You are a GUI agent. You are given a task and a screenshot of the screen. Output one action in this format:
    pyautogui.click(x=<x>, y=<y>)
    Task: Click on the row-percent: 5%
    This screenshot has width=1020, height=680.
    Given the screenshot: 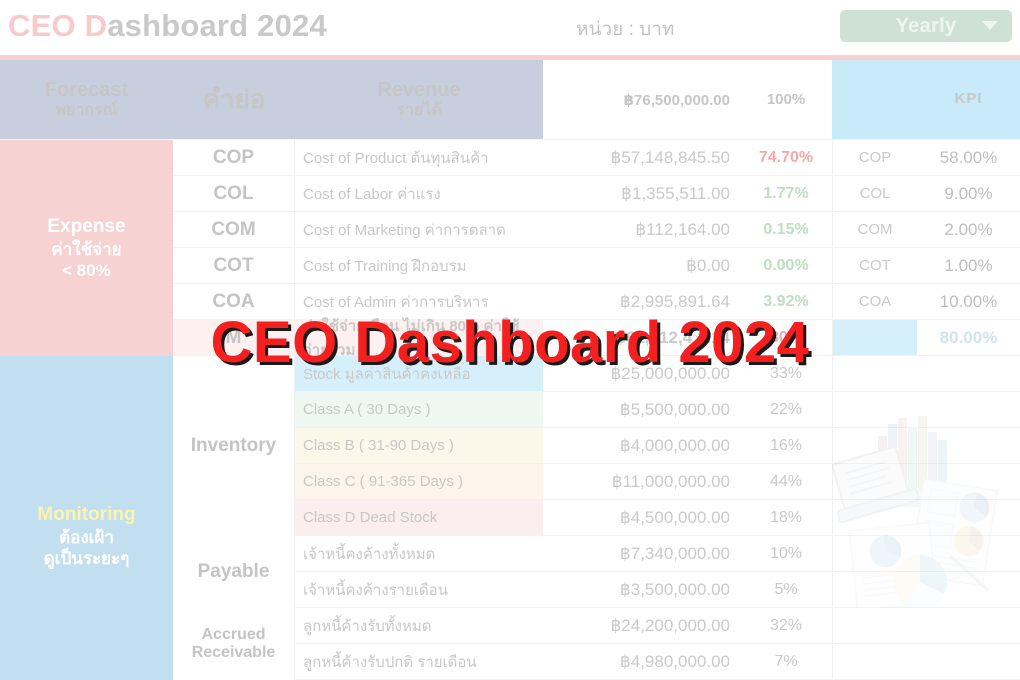 What is the action you would take?
    pyautogui.click(x=786, y=590)
    